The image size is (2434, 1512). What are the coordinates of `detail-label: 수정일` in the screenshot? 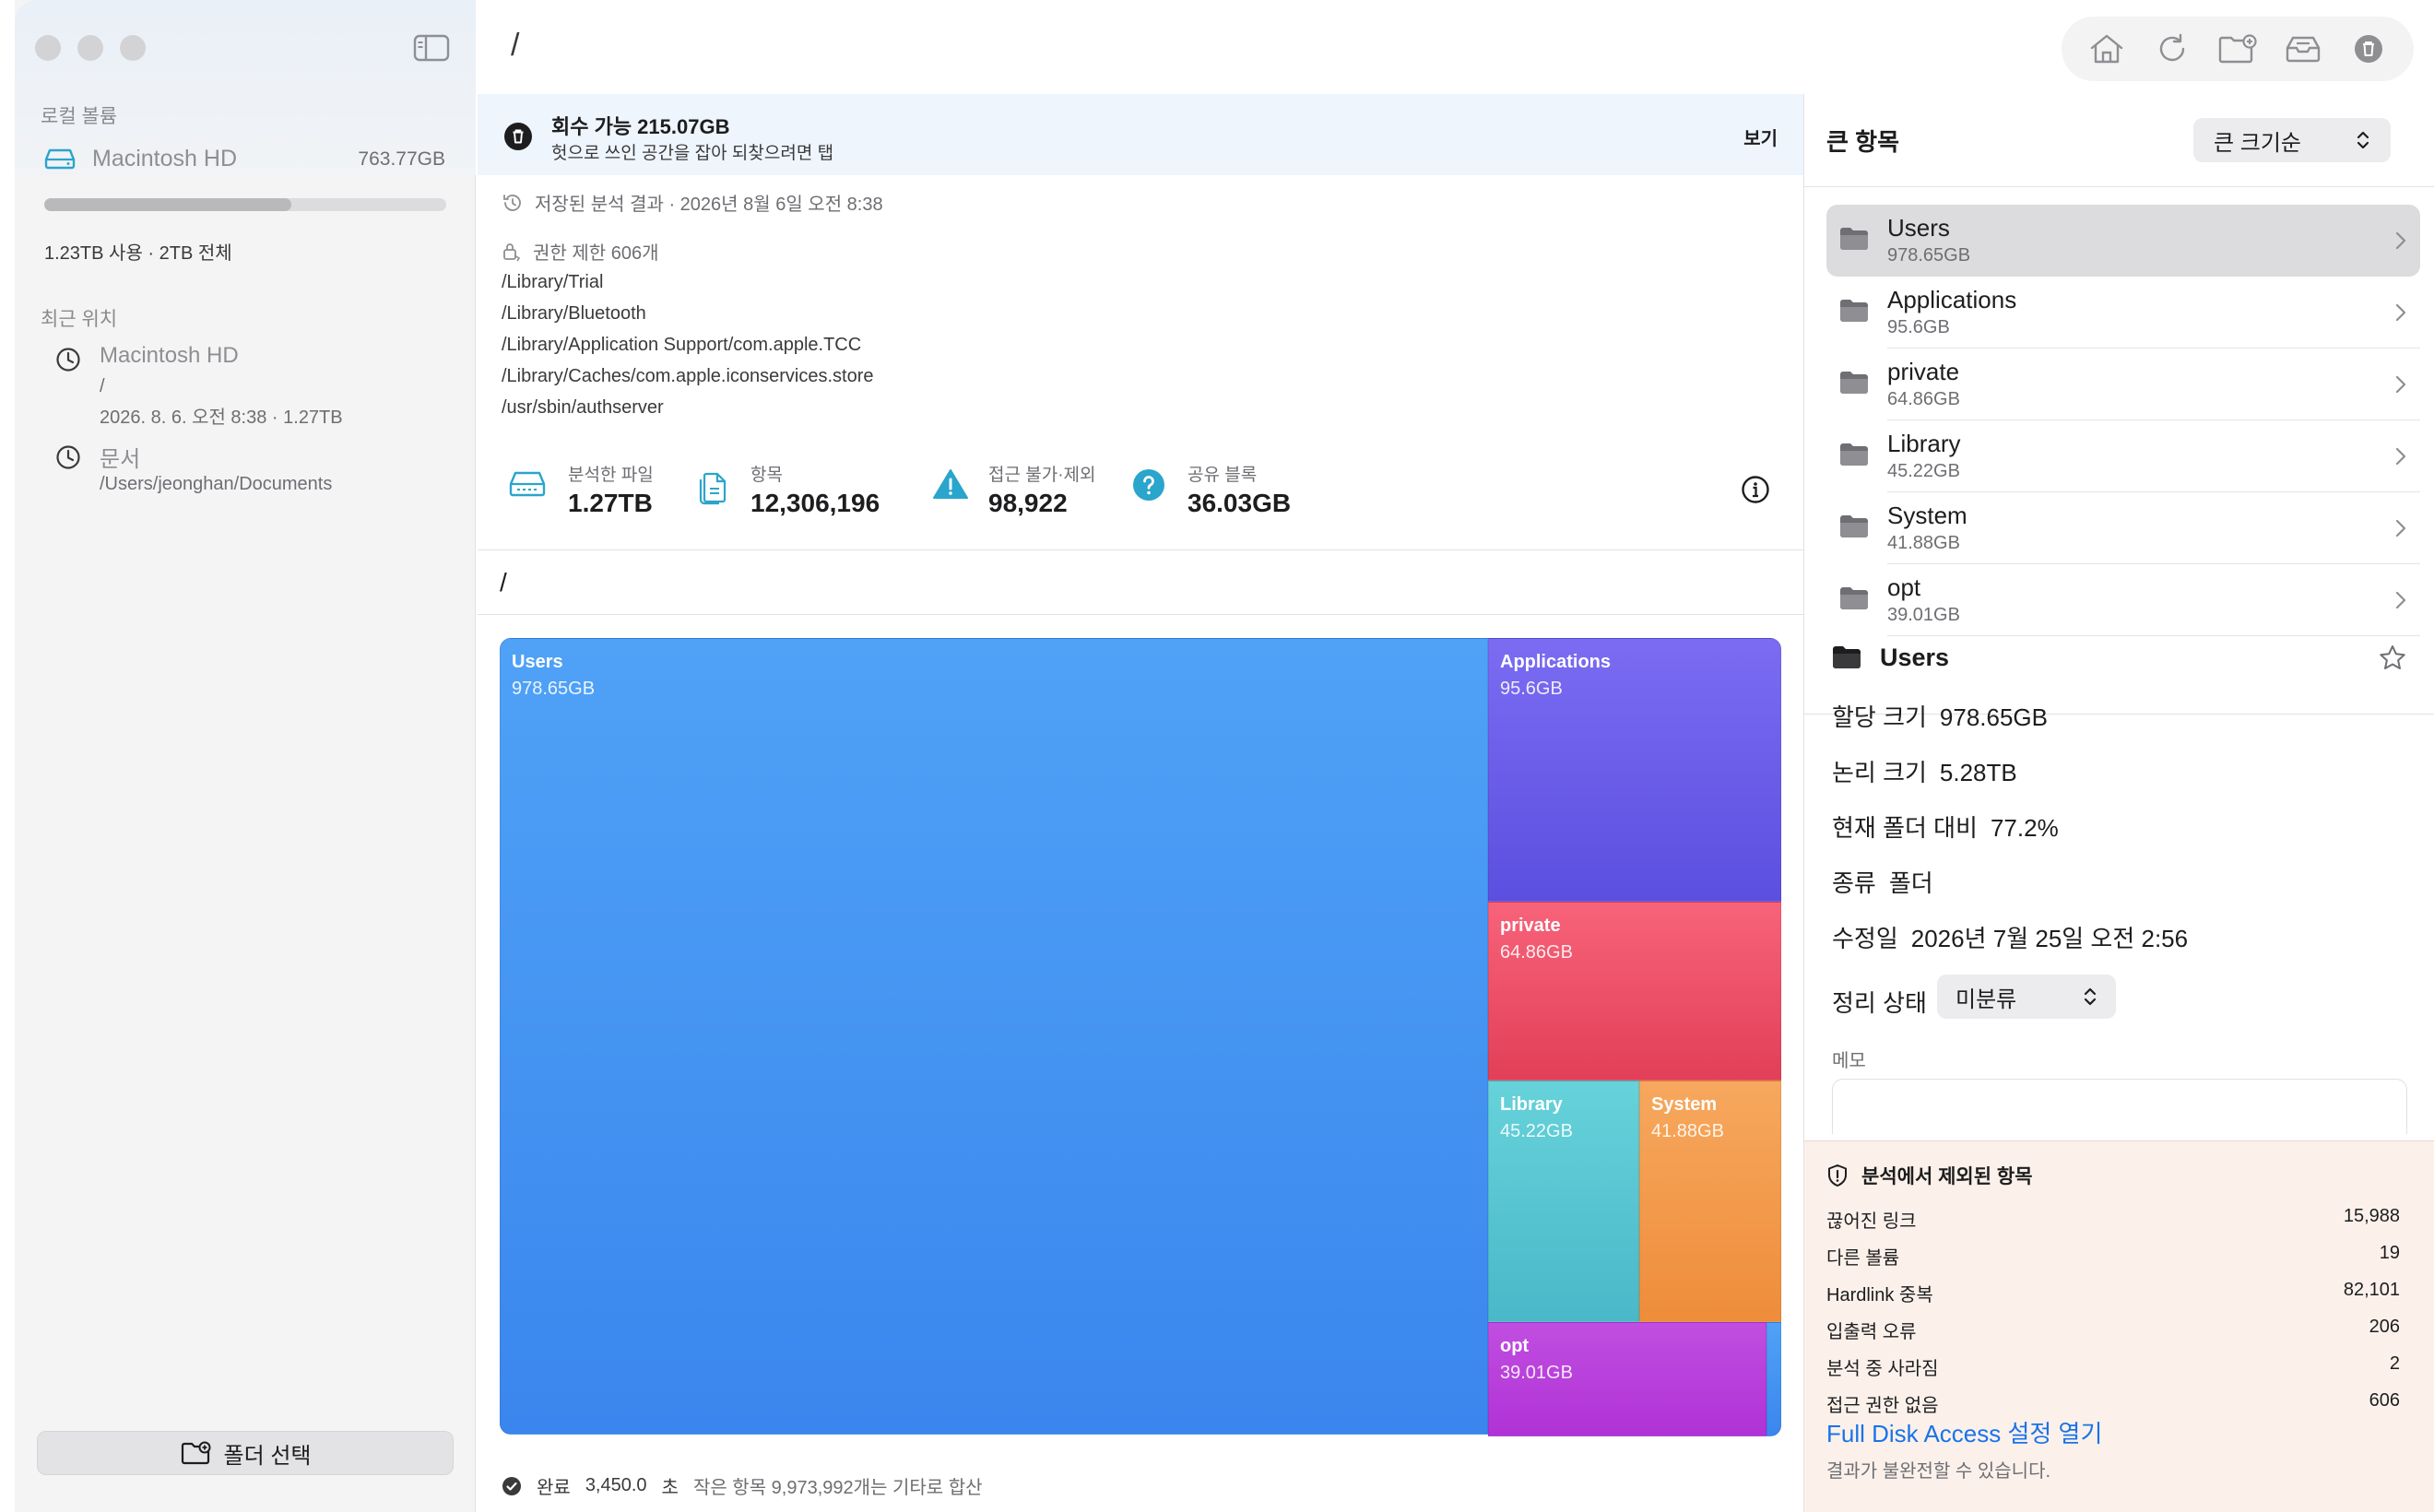 It's located at (1865, 939).